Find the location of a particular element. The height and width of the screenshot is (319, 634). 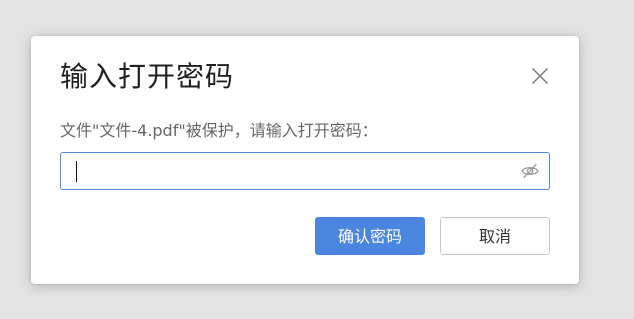

password-prompt: 文件"文件-4.pdf"被保护，请输入打开密码： is located at coordinates (219, 130).